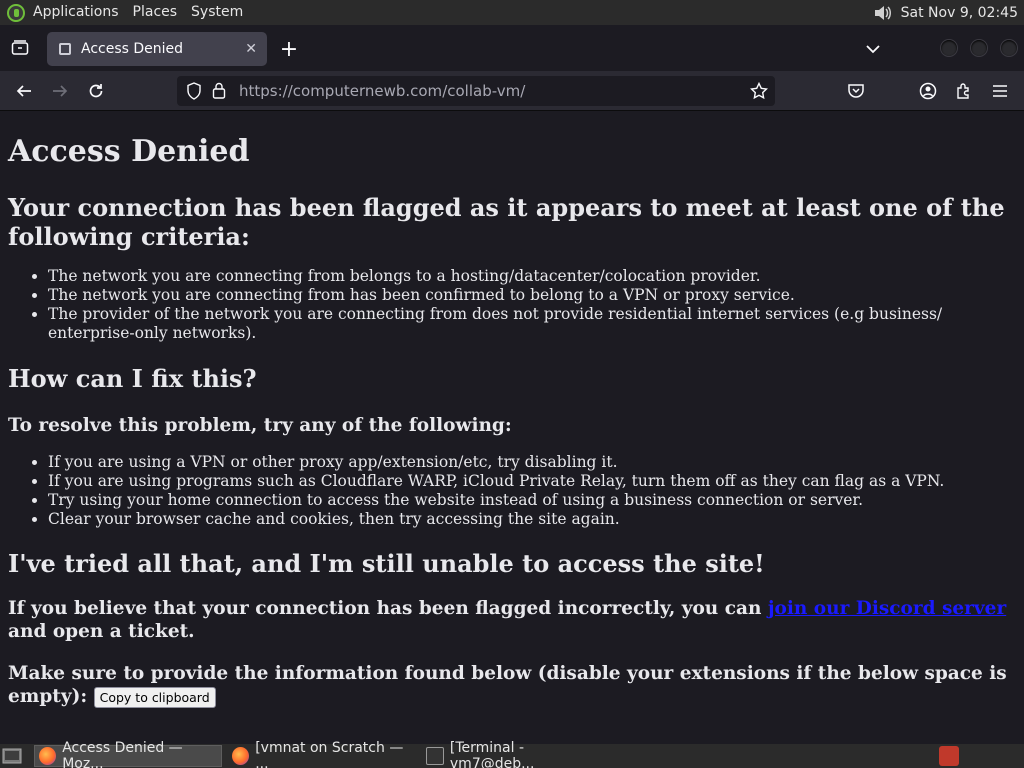 This screenshot has height=768, width=1024. I want to click on navigation-toolbar: https://computernewb.com/collab-vm/, so click(512, 91).